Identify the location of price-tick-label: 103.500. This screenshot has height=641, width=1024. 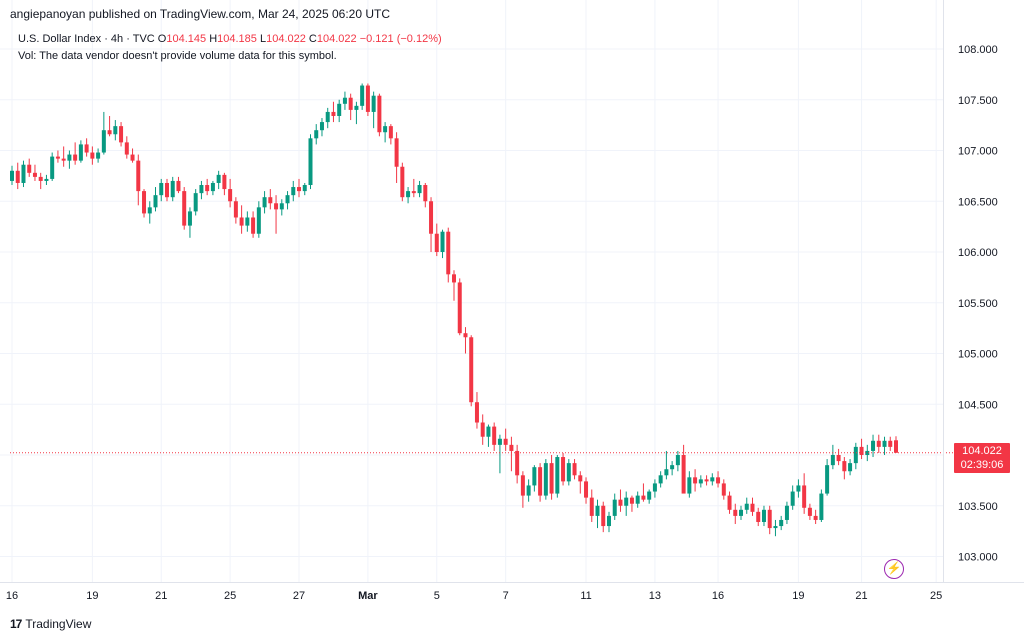
(978, 507).